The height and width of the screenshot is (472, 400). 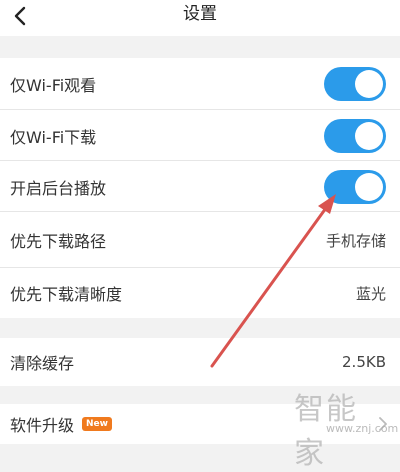 What do you see at coordinates (355, 240) in the screenshot?
I see `download-path-value: 手机存储` at bounding box center [355, 240].